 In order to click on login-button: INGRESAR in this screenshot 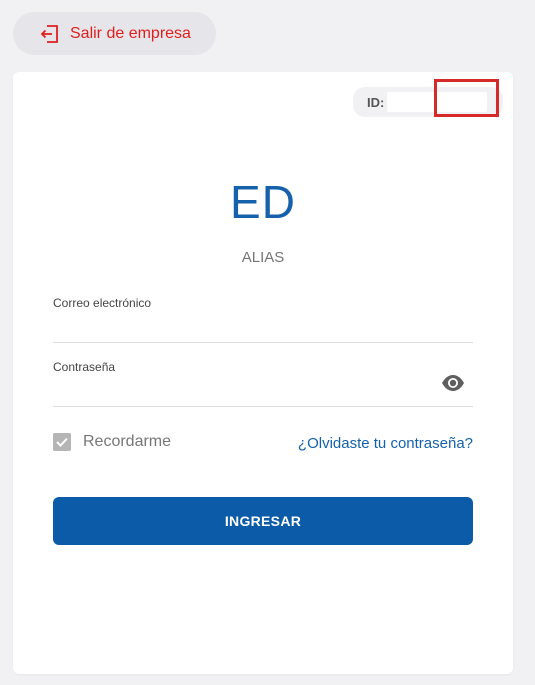, I will do `click(263, 521)`.